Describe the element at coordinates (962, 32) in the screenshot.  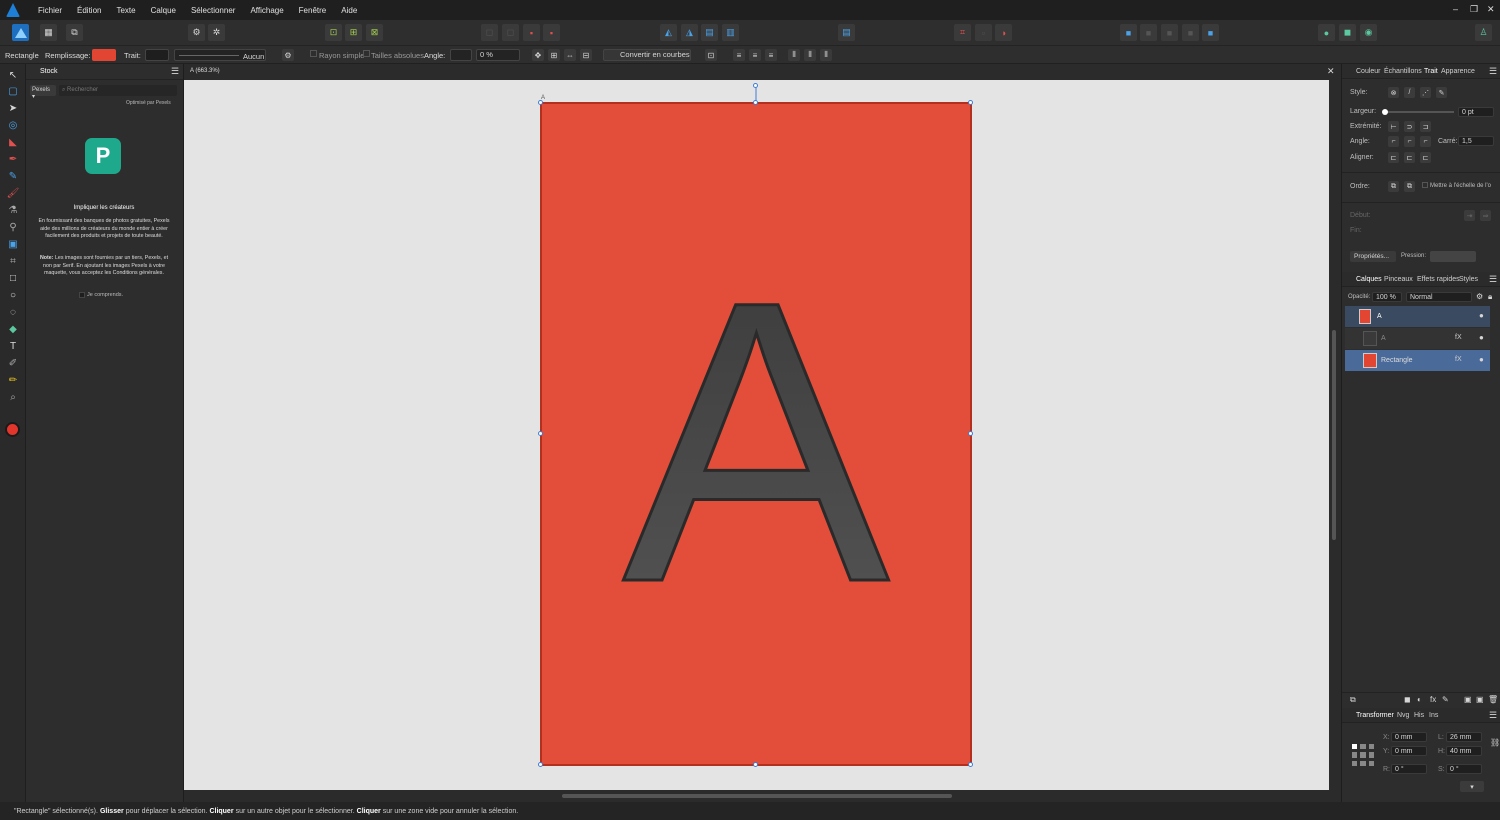
I see `snap-icon: ⌗` at that location.